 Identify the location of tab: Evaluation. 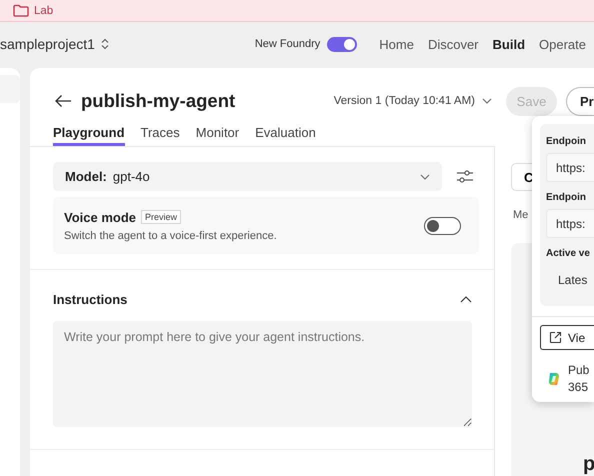
(285, 135).